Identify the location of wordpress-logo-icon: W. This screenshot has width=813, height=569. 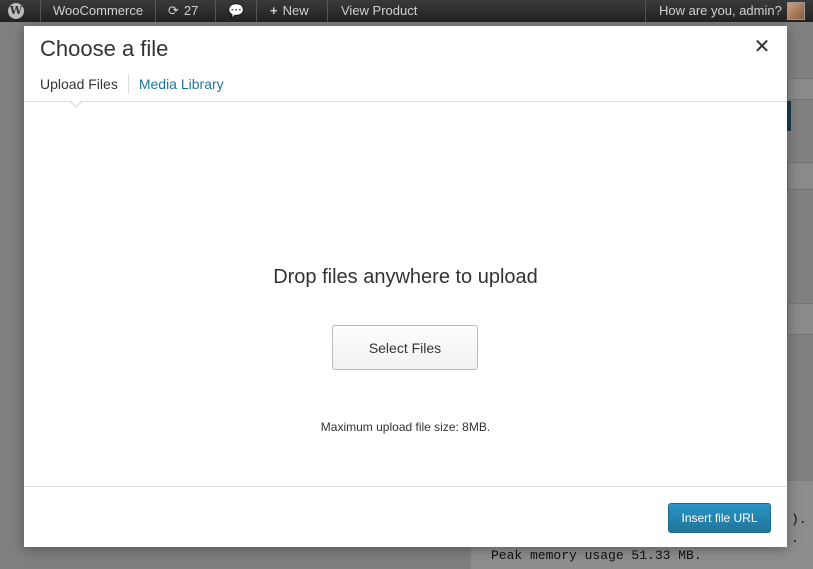
(16, 11).